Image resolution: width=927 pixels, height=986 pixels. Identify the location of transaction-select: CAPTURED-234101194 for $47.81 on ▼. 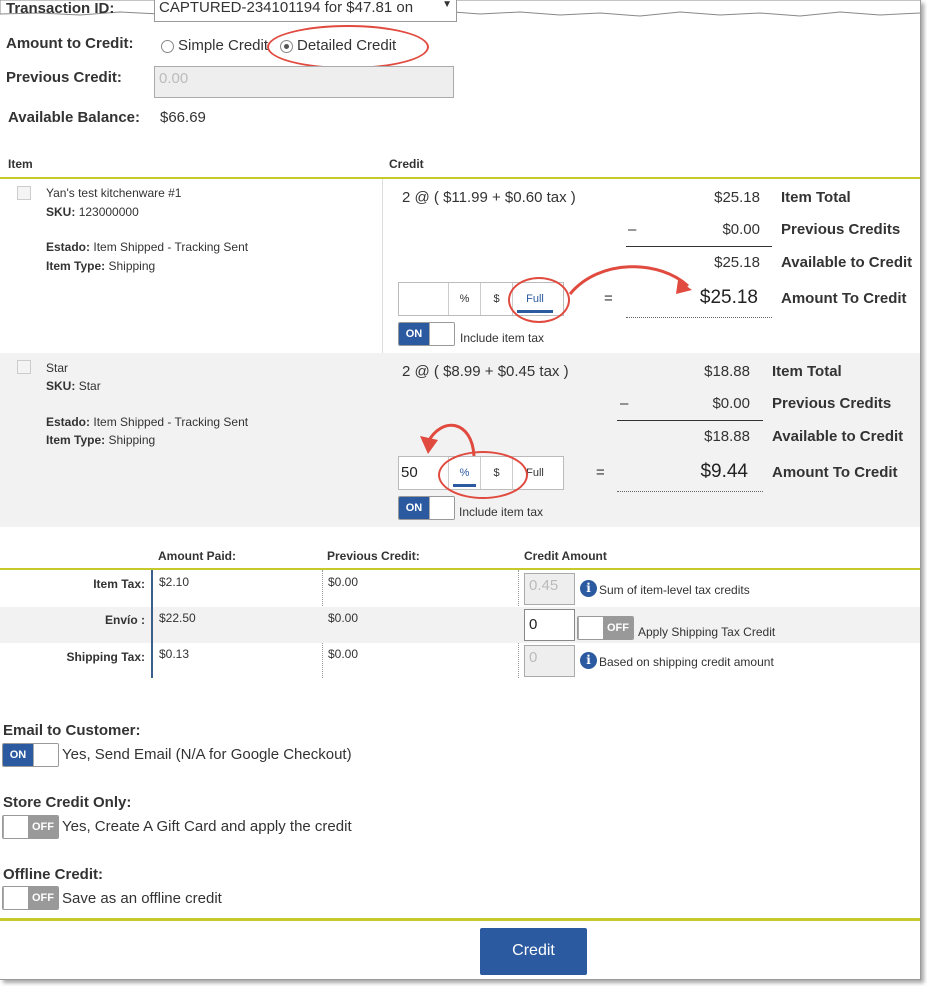
(305, 11).